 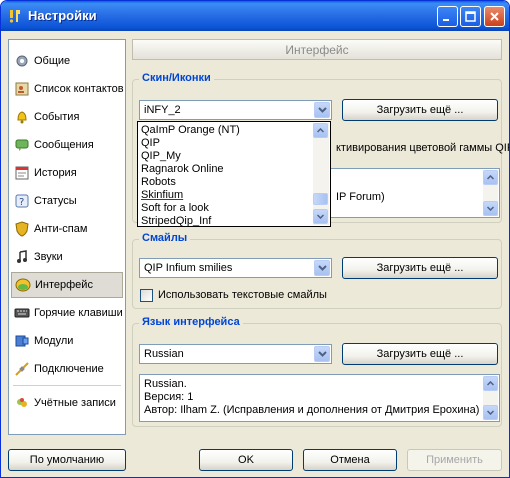 What do you see at coordinates (490, 193) in the screenshot?
I see `skin-info-scrollbar` at bounding box center [490, 193].